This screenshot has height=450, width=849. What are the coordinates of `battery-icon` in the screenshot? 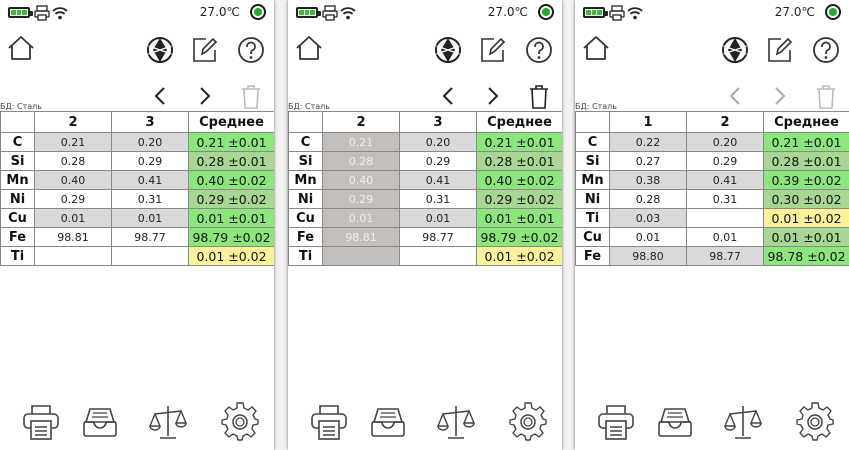 It's located at (595, 12).